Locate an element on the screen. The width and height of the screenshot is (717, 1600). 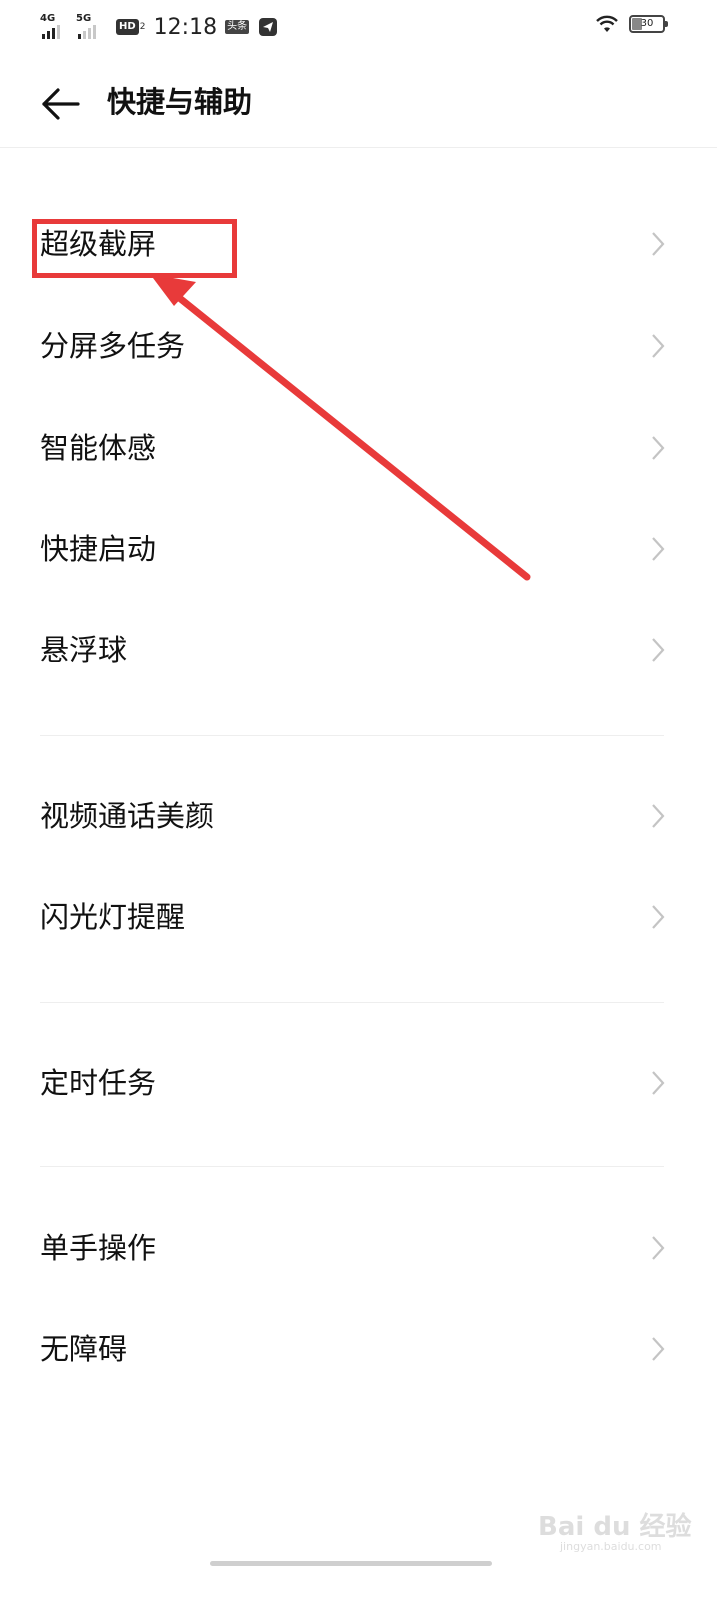
item-label: 快捷启动 is located at coordinates (98, 549).